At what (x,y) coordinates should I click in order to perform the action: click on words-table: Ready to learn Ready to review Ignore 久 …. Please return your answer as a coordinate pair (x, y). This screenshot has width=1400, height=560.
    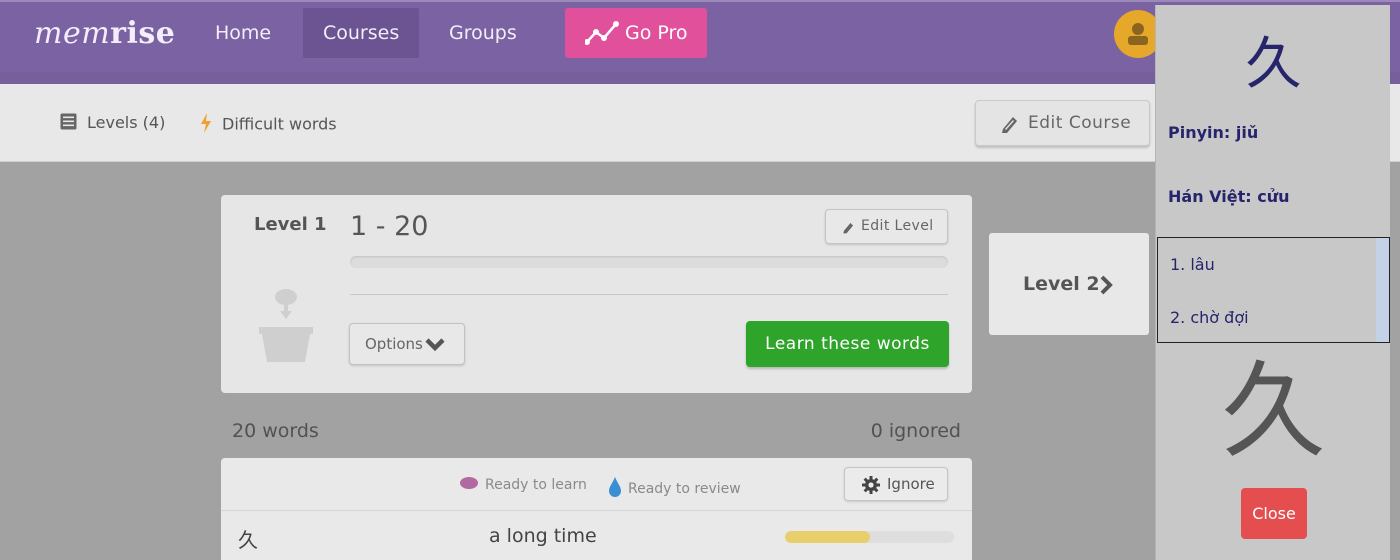
    Looking at the image, I should click on (596, 509).